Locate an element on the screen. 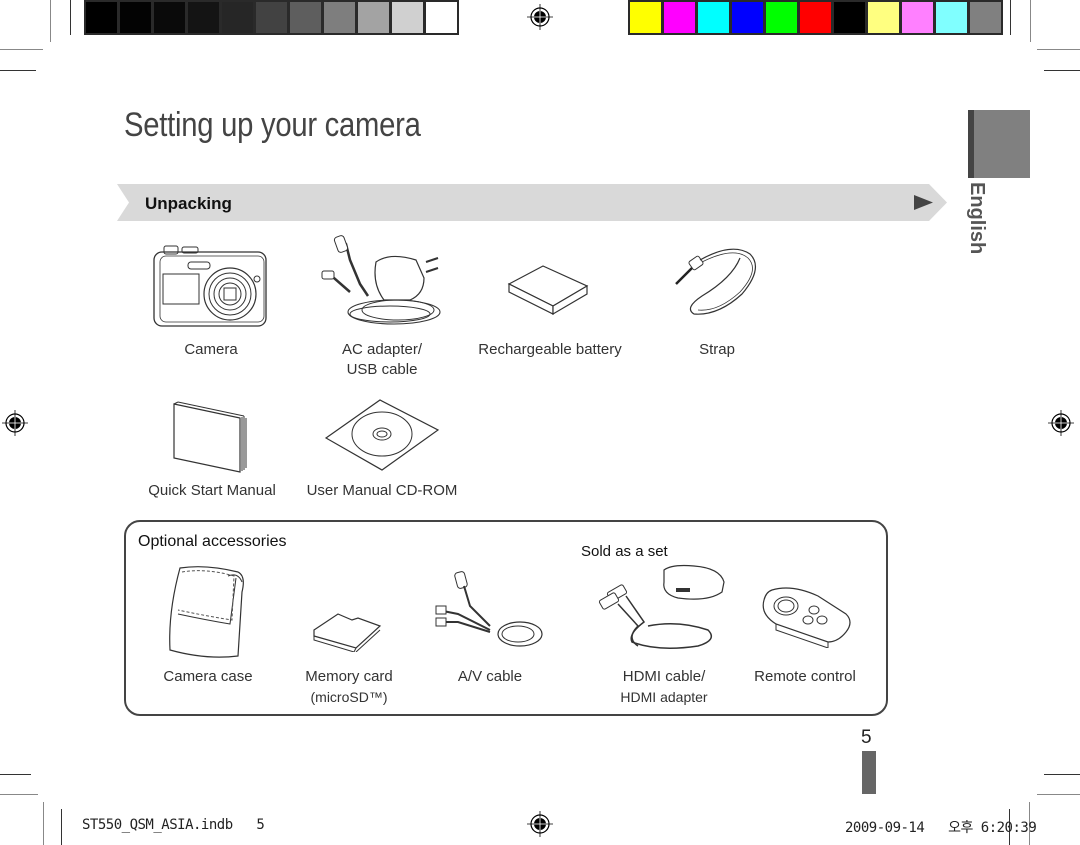  hdmi-cable-adapter-icon is located at coordinates (661, 606).